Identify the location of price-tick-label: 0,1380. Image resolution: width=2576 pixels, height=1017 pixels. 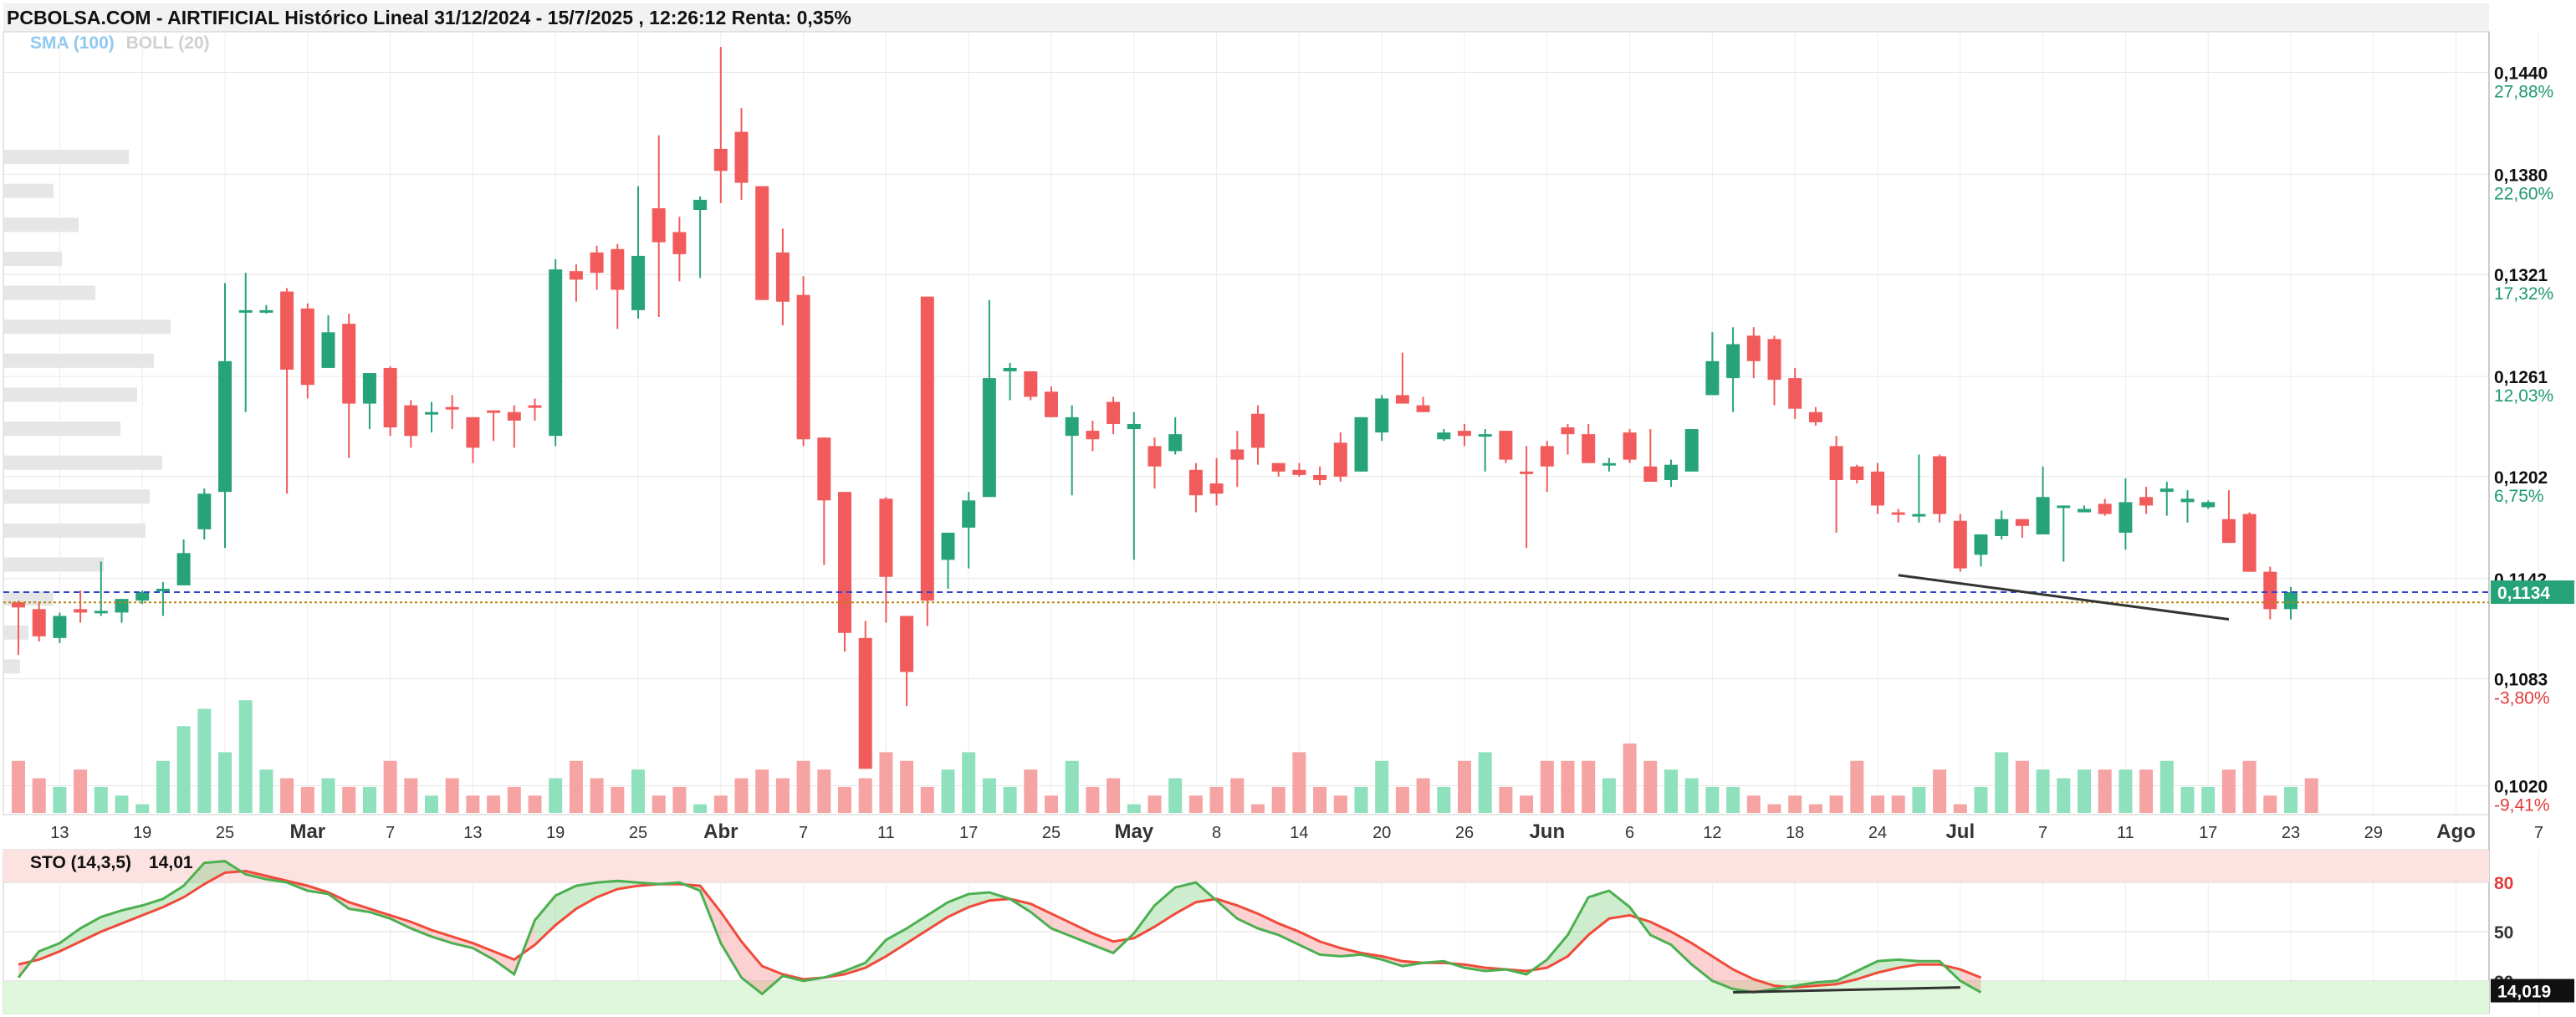
(2521, 176).